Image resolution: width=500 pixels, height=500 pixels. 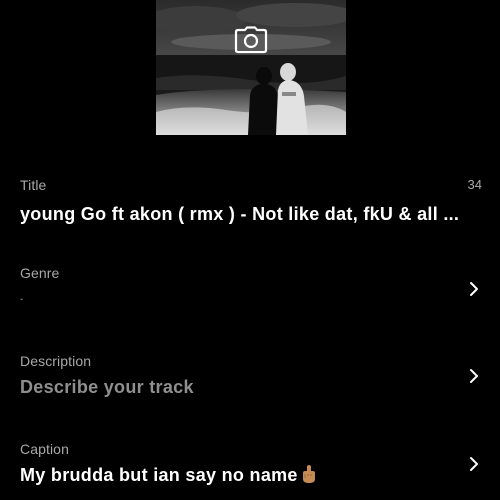 What do you see at coordinates (44, 449) in the screenshot?
I see `caption-label: Caption` at bounding box center [44, 449].